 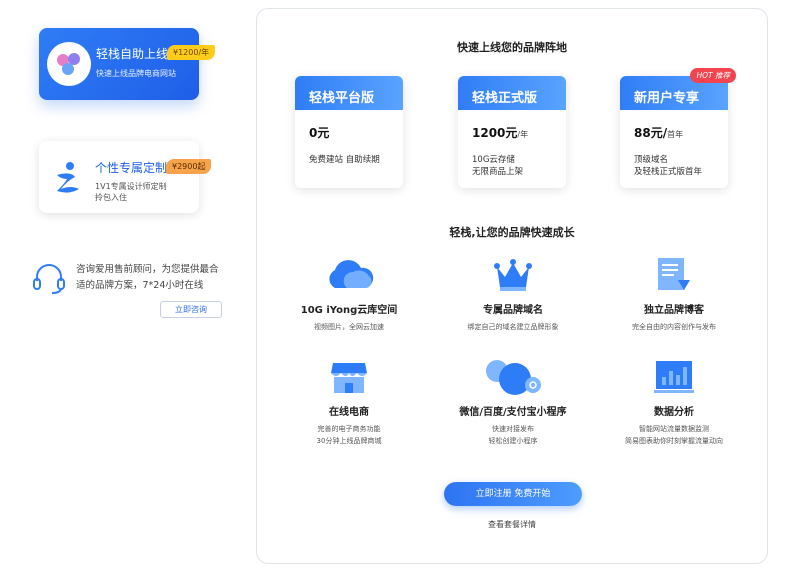 What do you see at coordinates (344, 160) in the screenshot?
I see `plan-desc: 免费建站 自助续期` at bounding box center [344, 160].